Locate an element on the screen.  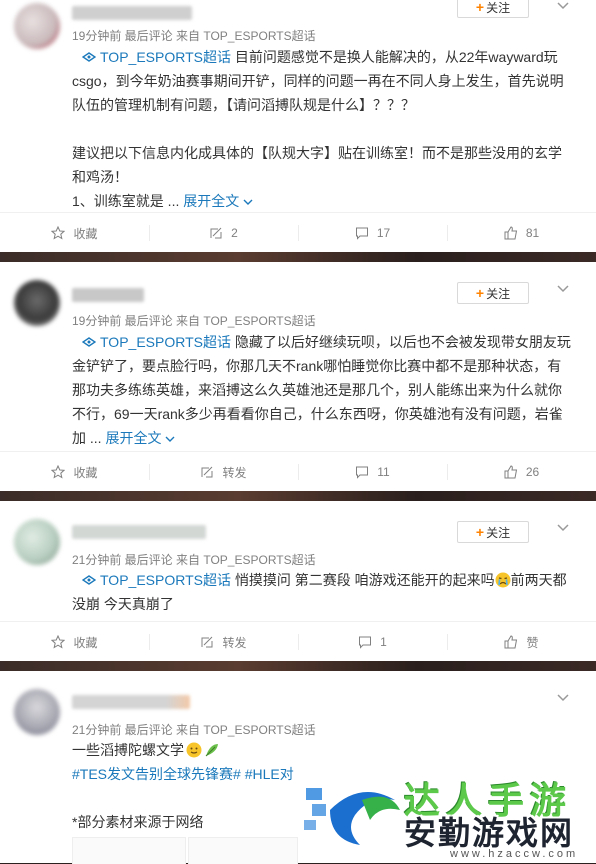
action-bar: 收藏 转发 1 赞 is located at coordinates (298, 641).